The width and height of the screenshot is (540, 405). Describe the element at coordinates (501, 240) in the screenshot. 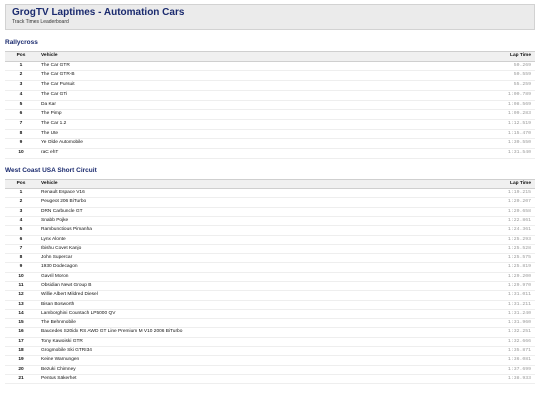

I see `row-lap-time: 1:25.293` at that location.